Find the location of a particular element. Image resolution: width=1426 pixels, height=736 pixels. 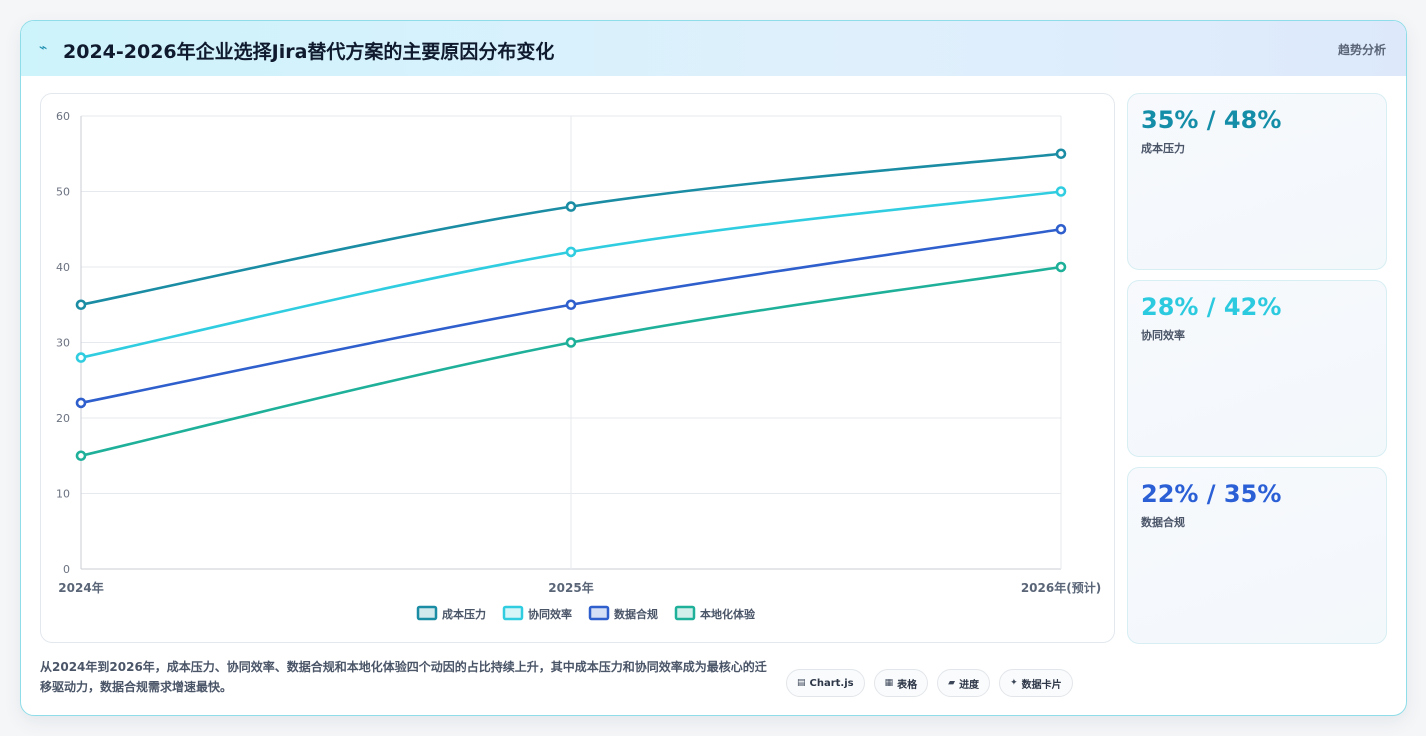

progress-icon: ▰ is located at coordinates (952, 683).